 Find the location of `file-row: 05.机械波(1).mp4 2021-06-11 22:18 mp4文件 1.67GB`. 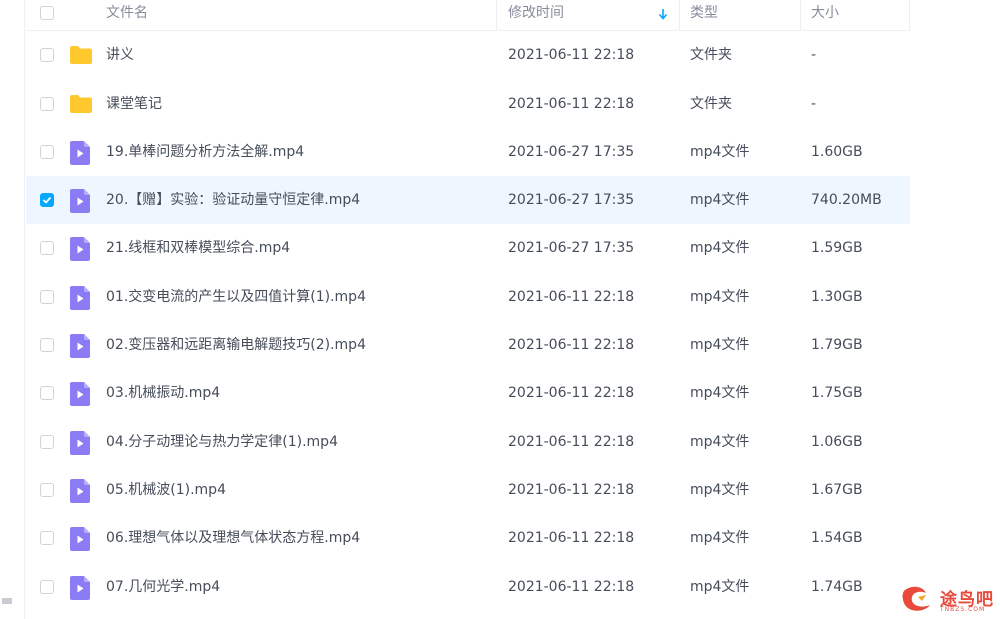

file-row: 05.机械波(1).mp4 2021-06-11 22:18 mp4文件 1.67GB is located at coordinates (468, 490).